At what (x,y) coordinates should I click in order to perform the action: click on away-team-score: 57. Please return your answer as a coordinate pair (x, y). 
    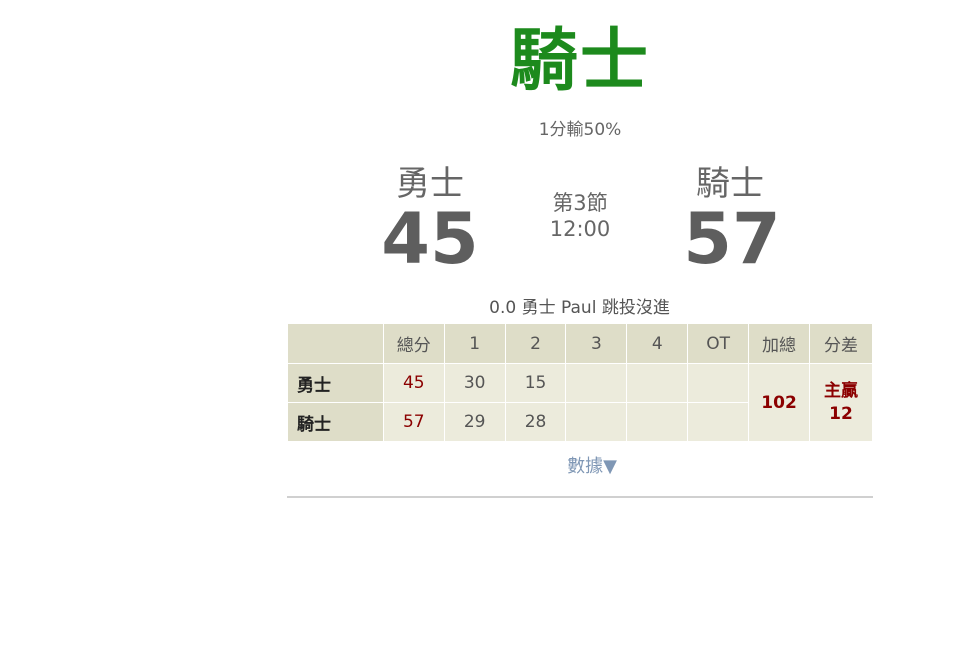
    Looking at the image, I should click on (732, 239).